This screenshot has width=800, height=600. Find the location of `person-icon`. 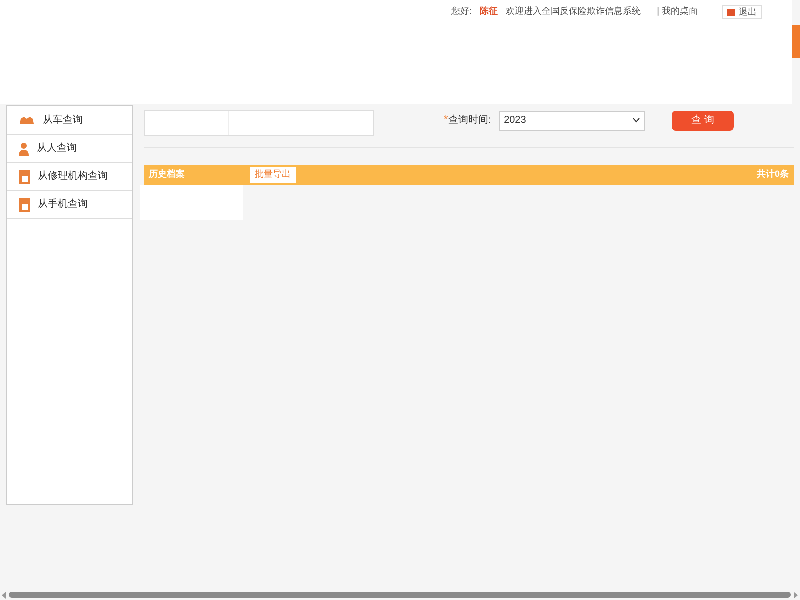

person-icon is located at coordinates (24, 149).